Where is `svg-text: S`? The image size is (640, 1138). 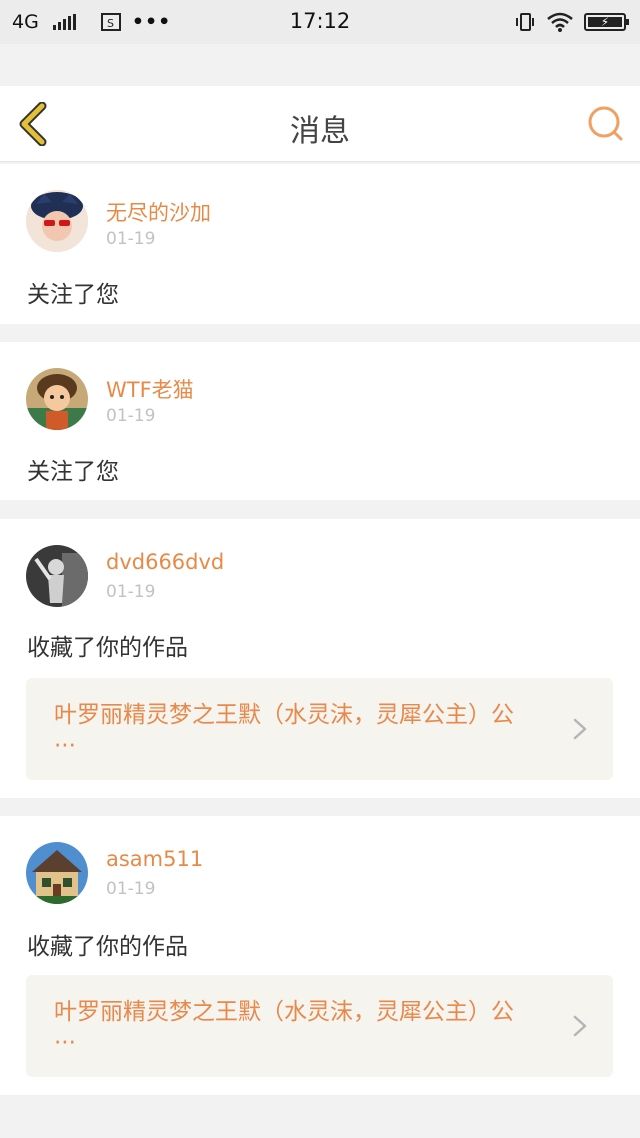 svg-text: S is located at coordinates (110, 23).